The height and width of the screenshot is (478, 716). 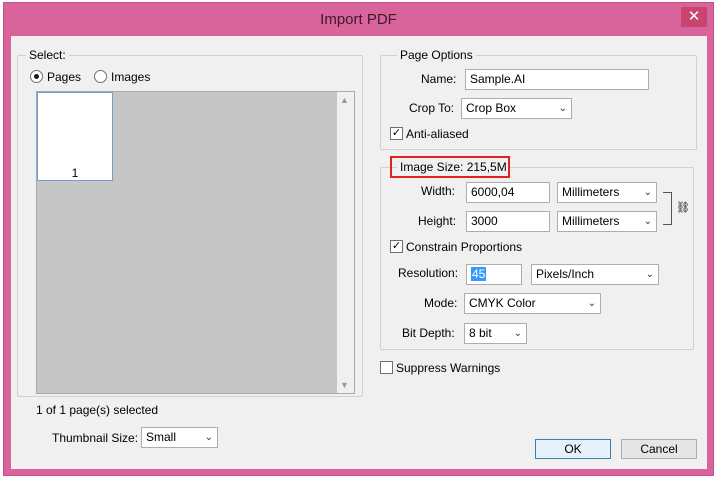 What do you see at coordinates (439, 79) in the screenshot?
I see `name-label: Name:` at bounding box center [439, 79].